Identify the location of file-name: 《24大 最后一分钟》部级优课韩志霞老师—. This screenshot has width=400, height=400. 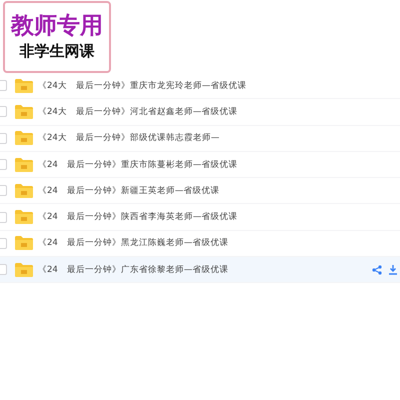
(219, 138).